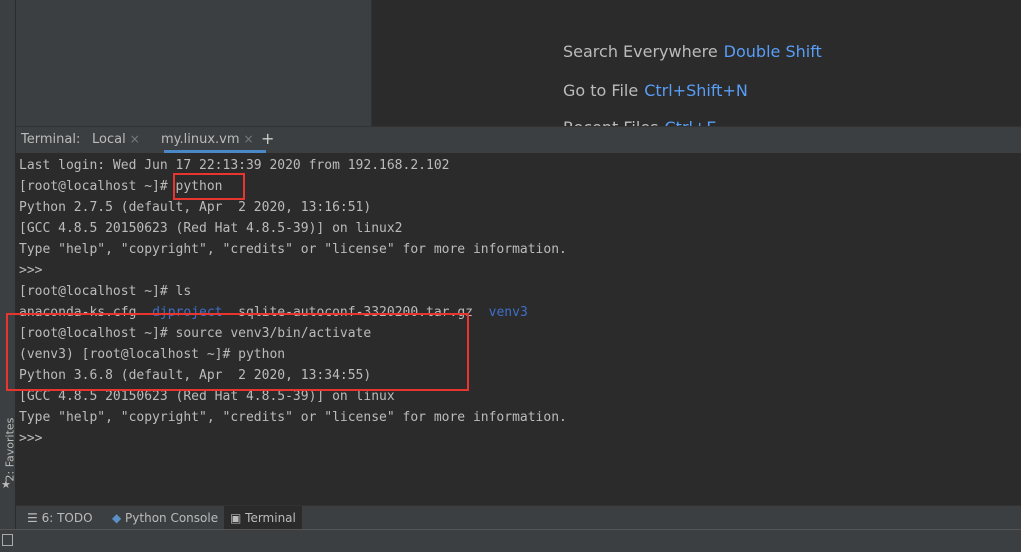 The image size is (1021, 552). I want to click on hint-search-everywhere: Search Everywhere Double Shift, so click(692, 51).